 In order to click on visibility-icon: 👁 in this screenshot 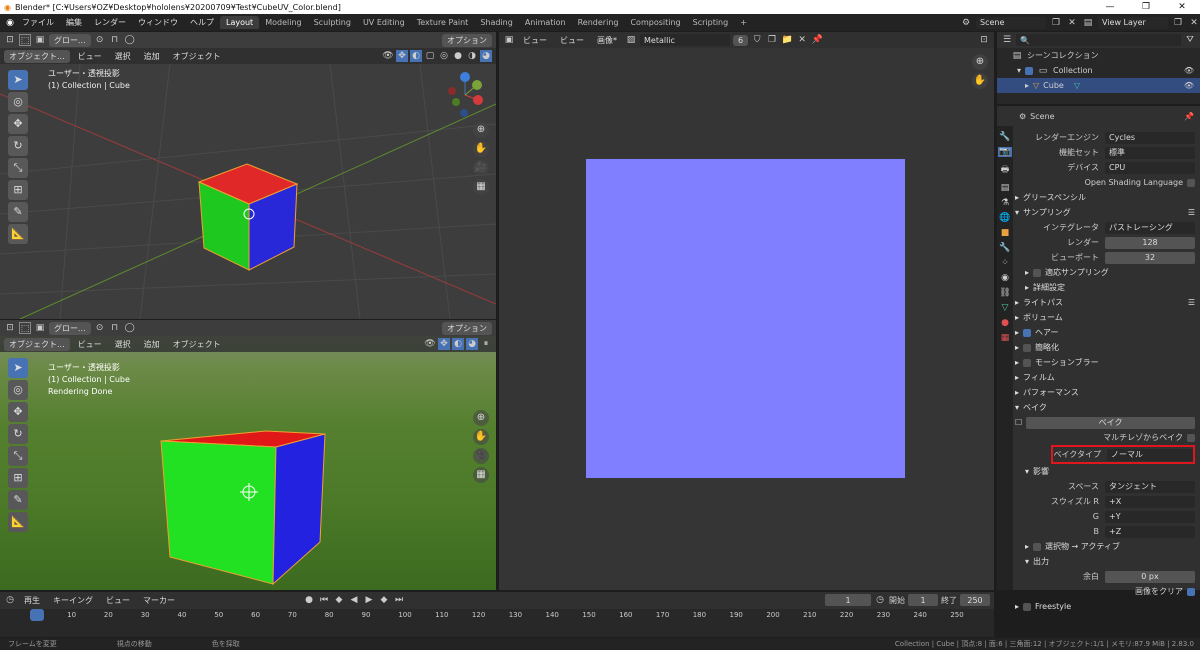, I will do `click(388, 56)`.